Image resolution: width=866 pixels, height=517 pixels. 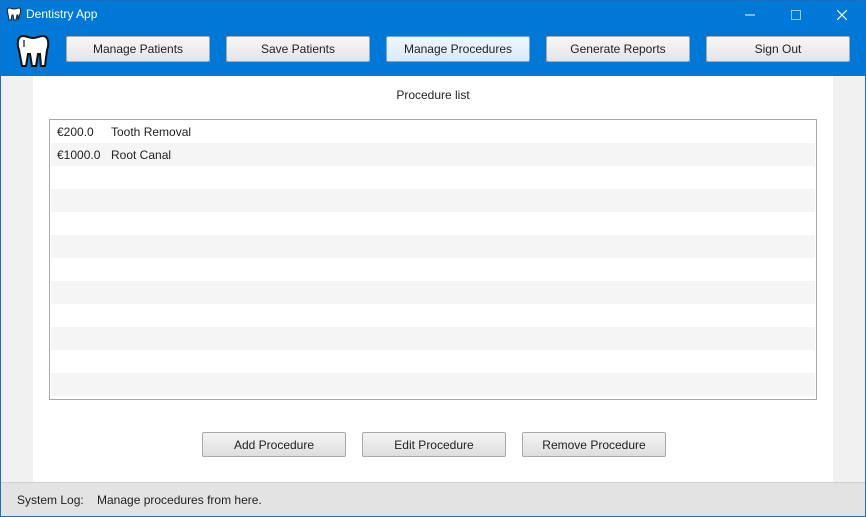 What do you see at coordinates (151, 131) in the screenshot?
I see `procedure-name: Tooth Removal` at bounding box center [151, 131].